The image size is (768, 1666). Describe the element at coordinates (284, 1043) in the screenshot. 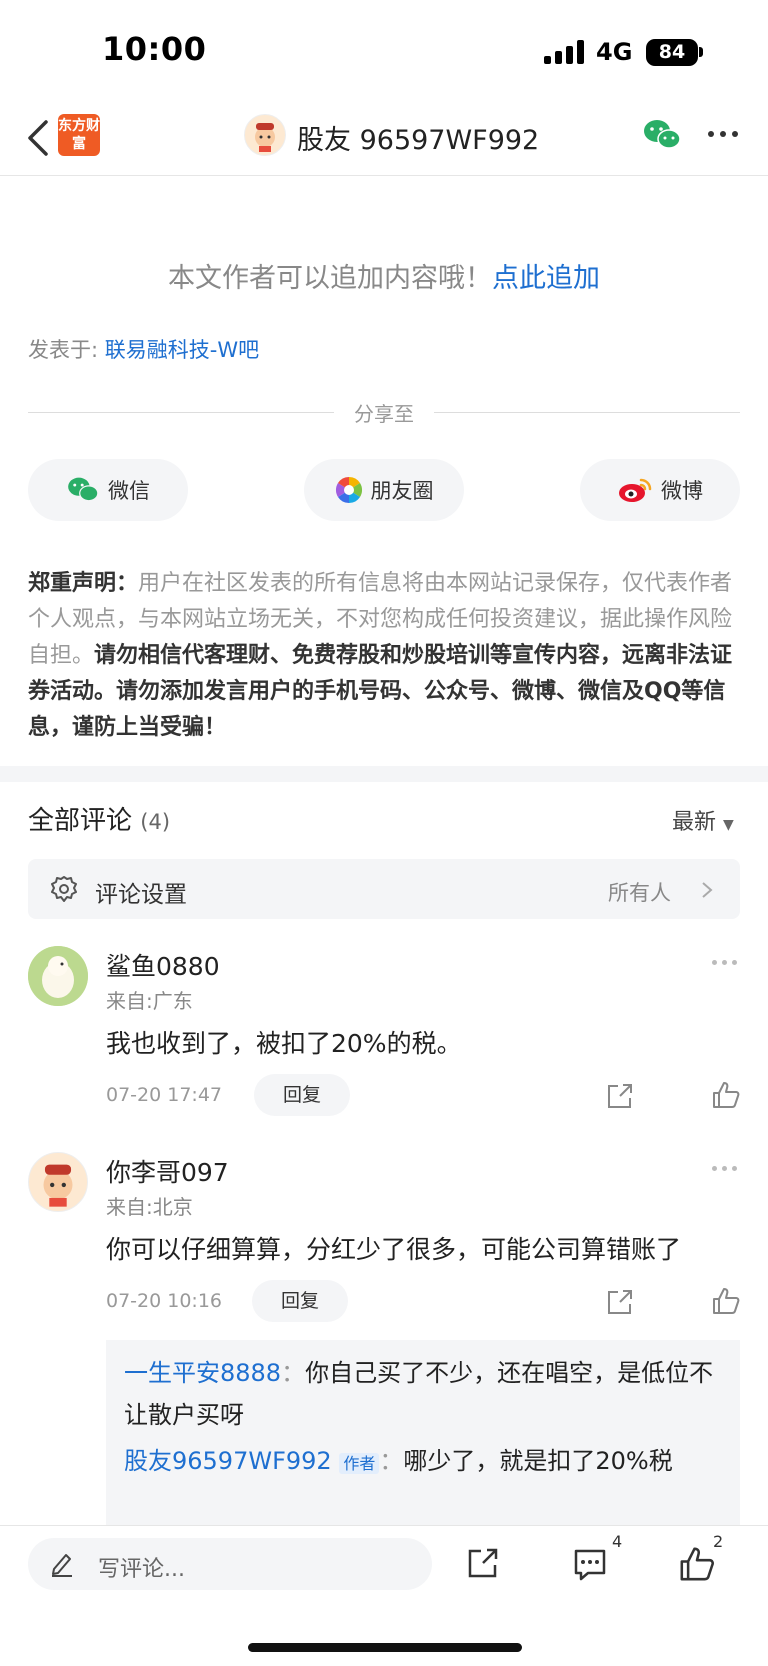

I see `comment-text: 我也收到了，被扣了20%的税。` at that location.